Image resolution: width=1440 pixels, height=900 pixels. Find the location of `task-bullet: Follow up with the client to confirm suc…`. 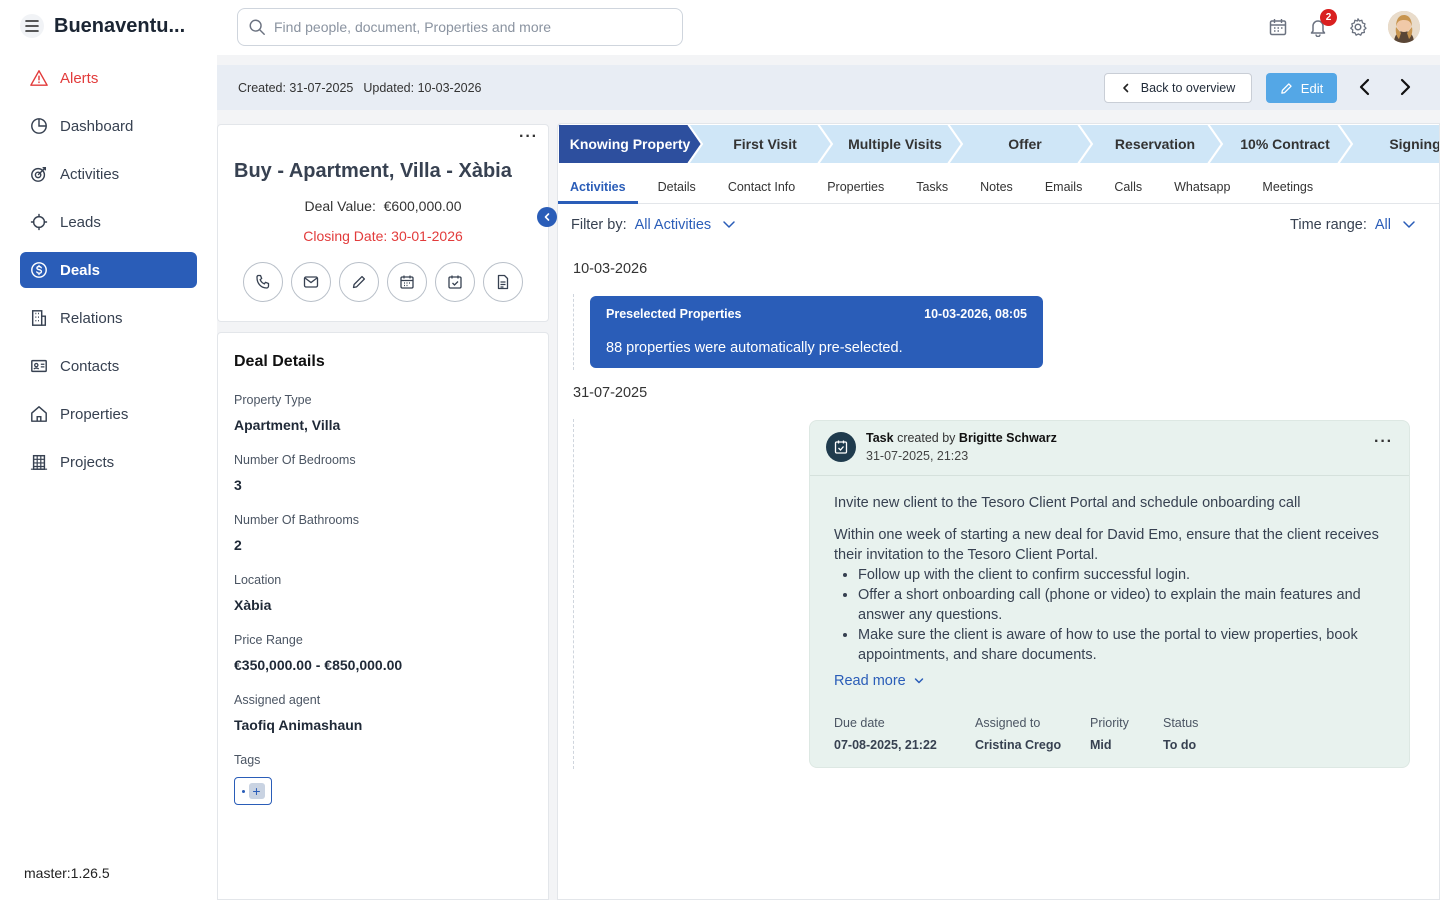

task-bullet: Follow up with the client to confirm suc… is located at coordinates (1126, 575).